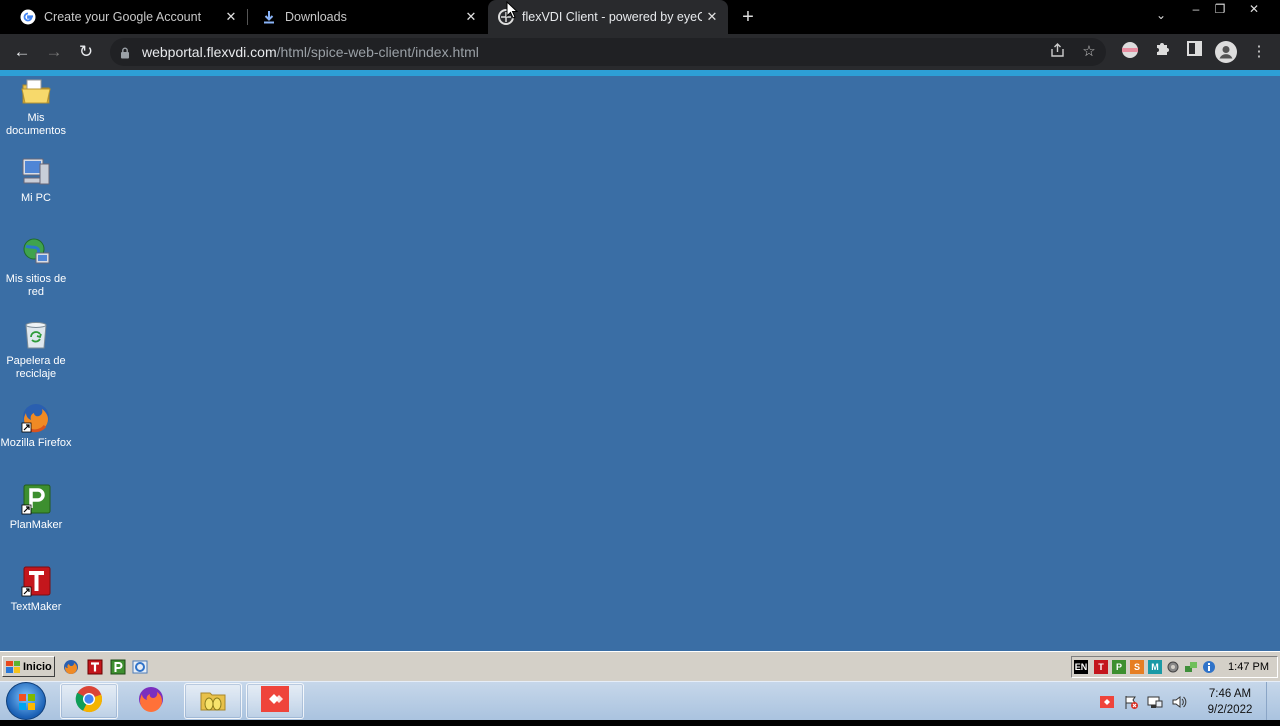 Image resolution: width=1280 pixels, height=726 pixels. I want to click on url-path: /html/spice-web-client/index.html, so click(377, 52).